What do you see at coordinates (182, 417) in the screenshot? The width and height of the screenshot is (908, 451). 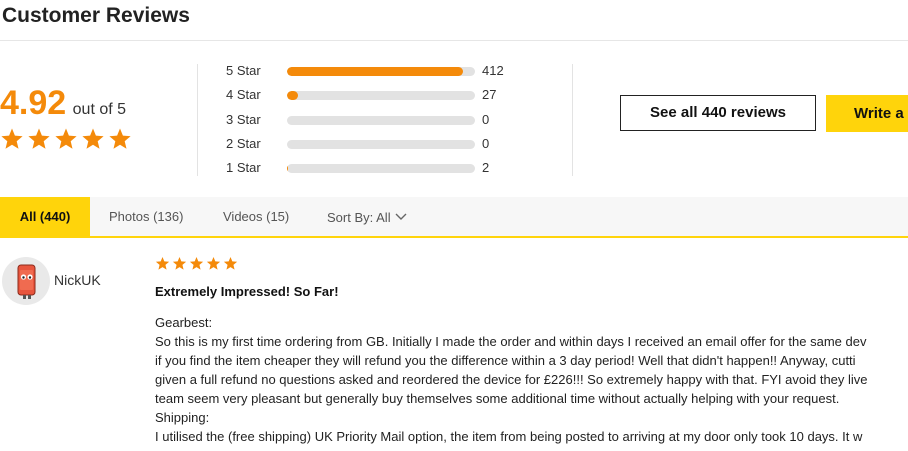 I see `review-line: Shipping:` at bounding box center [182, 417].